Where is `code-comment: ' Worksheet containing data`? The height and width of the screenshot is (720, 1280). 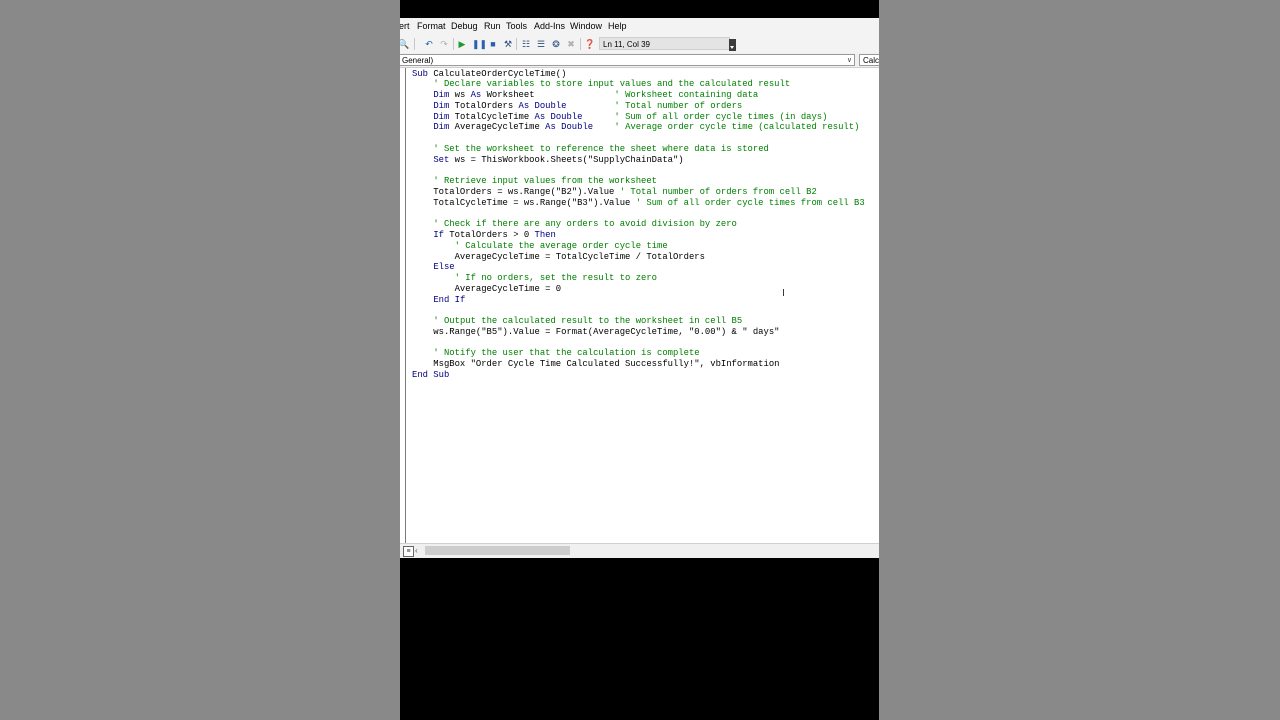 code-comment: ' Worksheet containing data is located at coordinates (686, 95).